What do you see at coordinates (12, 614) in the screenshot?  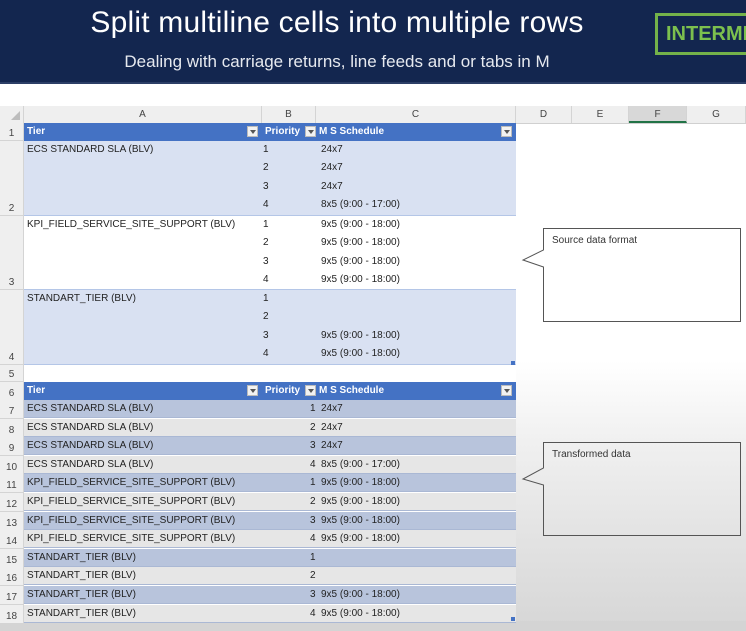 I see `row-header: 18` at bounding box center [12, 614].